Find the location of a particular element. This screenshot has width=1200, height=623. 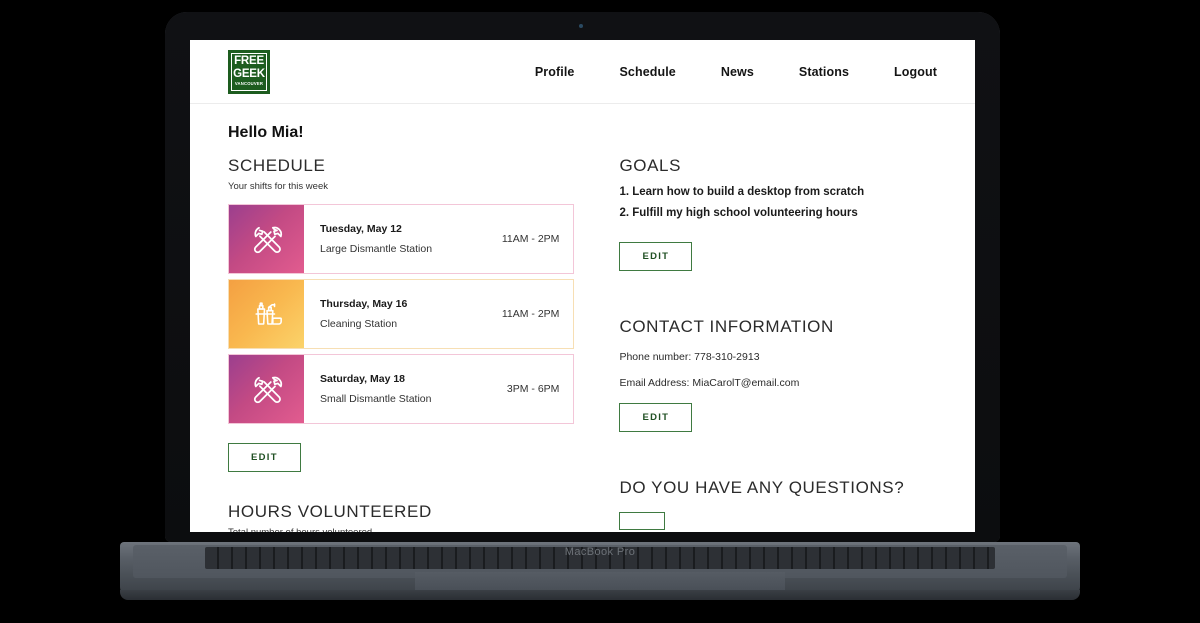

questions-section: DO YOU HAVE ANY QUESTIONS? is located at coordinates (778, 504).